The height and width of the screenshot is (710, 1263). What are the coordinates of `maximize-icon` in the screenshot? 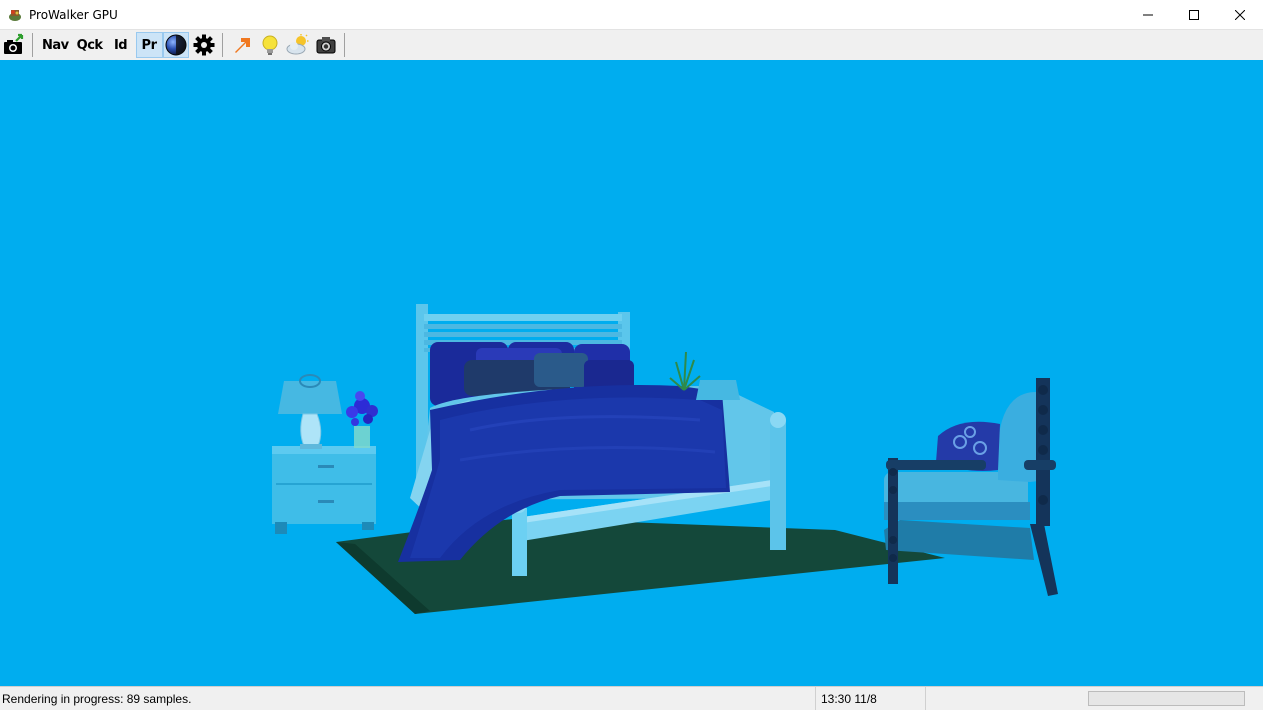 It's located at (1194, 14).